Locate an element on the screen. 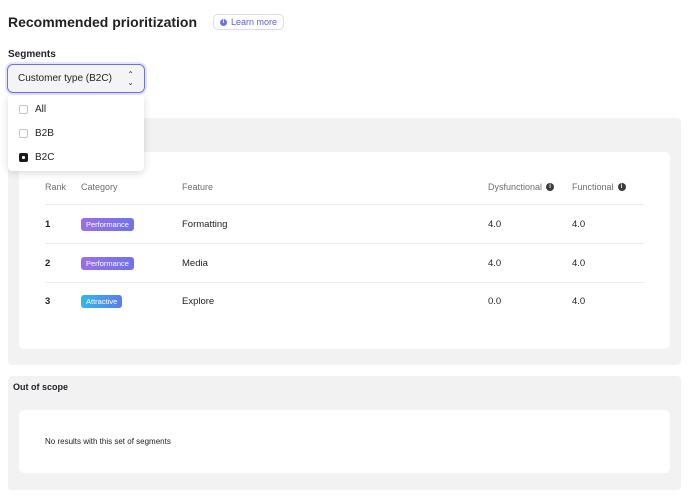 The width and height of the screenshot is (690, 500). column-label: Category is located at coordinates (99, 187).